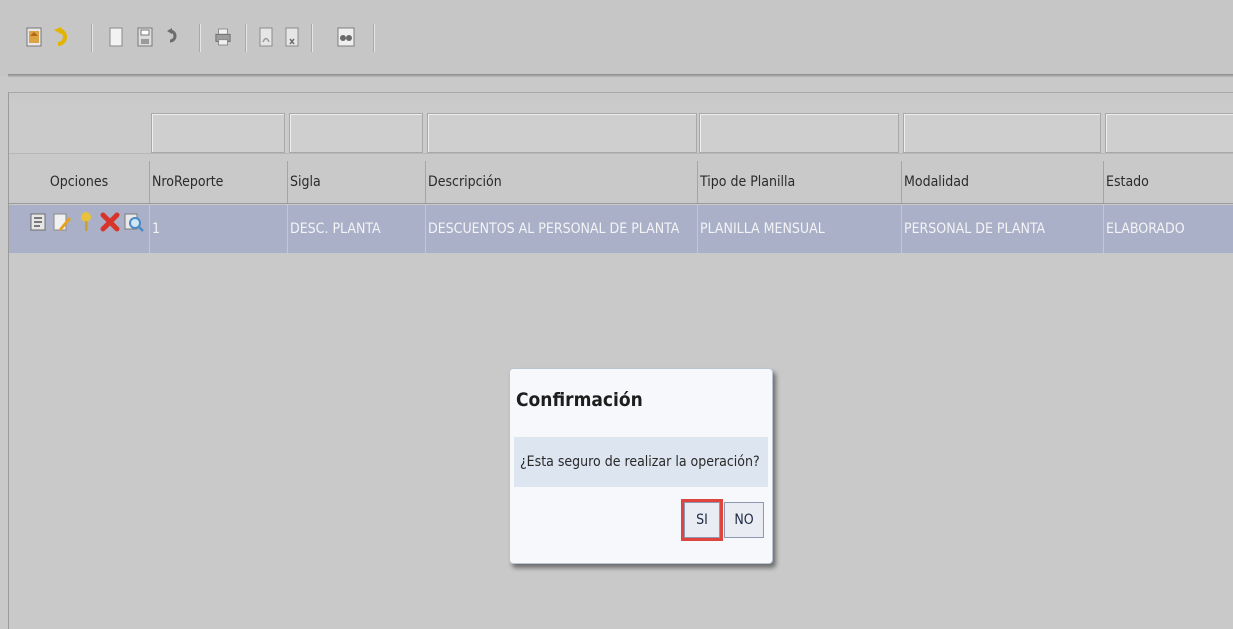 The width and height of the screenshot is (1233, 629). What do you see at coordinates (1002, 182) in the screenshot?
I see `column-header-modalidad: Modalidad` at bounding box center [1002, 182].